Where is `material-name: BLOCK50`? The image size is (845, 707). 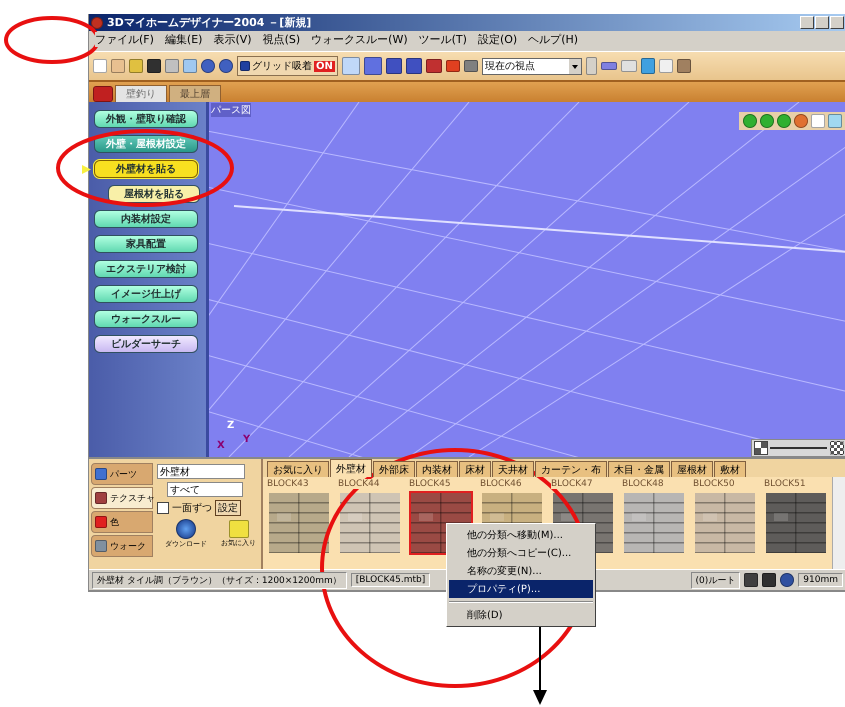
material-name: BLOCK50 is located at coordinates (714, 484).